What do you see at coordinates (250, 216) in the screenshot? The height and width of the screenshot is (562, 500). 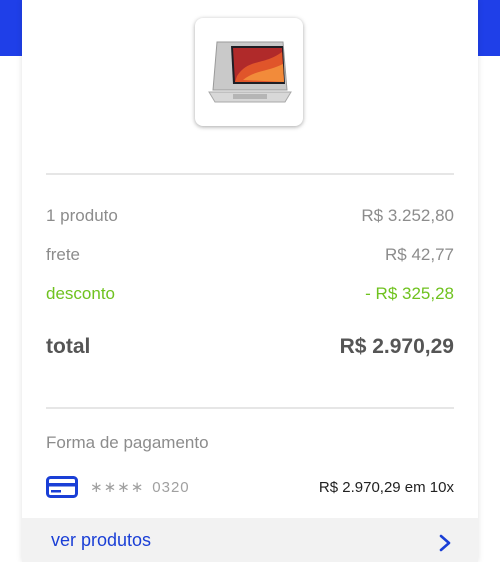 I see `products-row: 1 produto R$ 3.252,80` at bounding box center [250, 216].